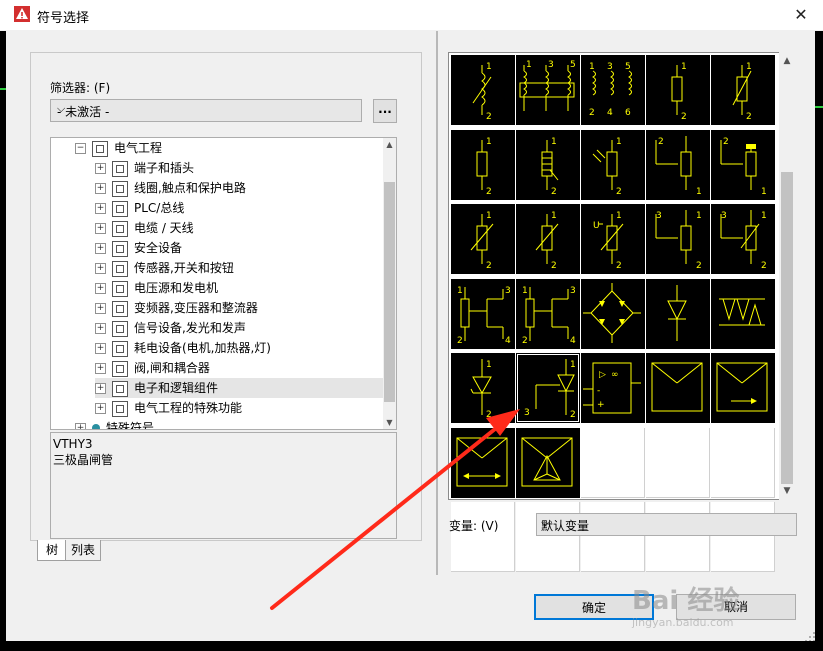 Image resolution: width=823 pixels, height=651 pixels. I want to click on tree-node: + 电缆 / 天线, so click(239, 228).